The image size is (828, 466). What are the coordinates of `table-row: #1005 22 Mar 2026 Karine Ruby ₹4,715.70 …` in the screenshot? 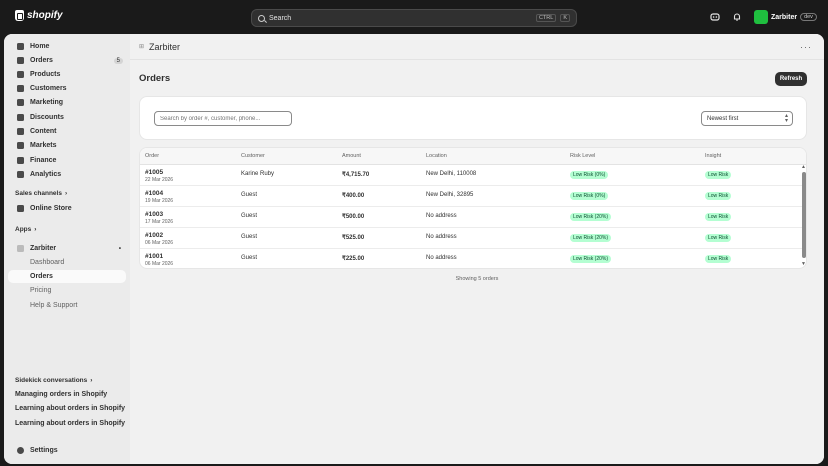 It's located at (473, 175).